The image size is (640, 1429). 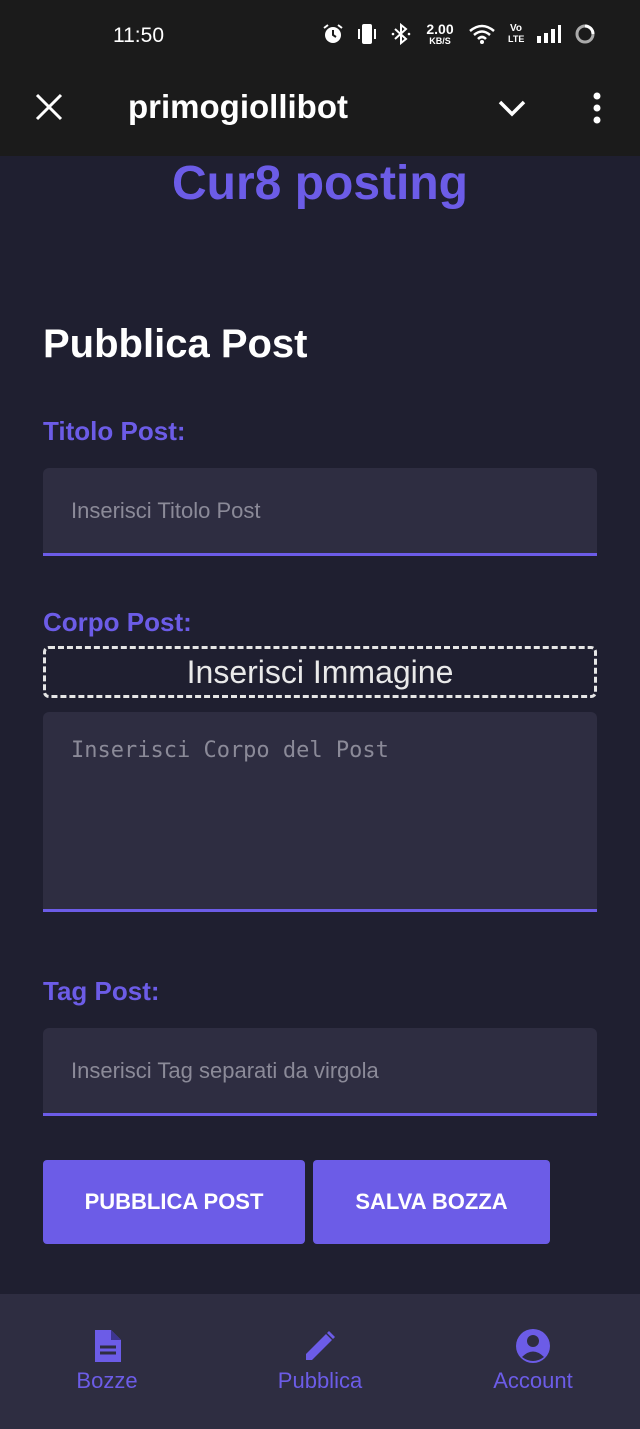 I want to click on section-title: Pubblica Post, so click(x=175, y=344).